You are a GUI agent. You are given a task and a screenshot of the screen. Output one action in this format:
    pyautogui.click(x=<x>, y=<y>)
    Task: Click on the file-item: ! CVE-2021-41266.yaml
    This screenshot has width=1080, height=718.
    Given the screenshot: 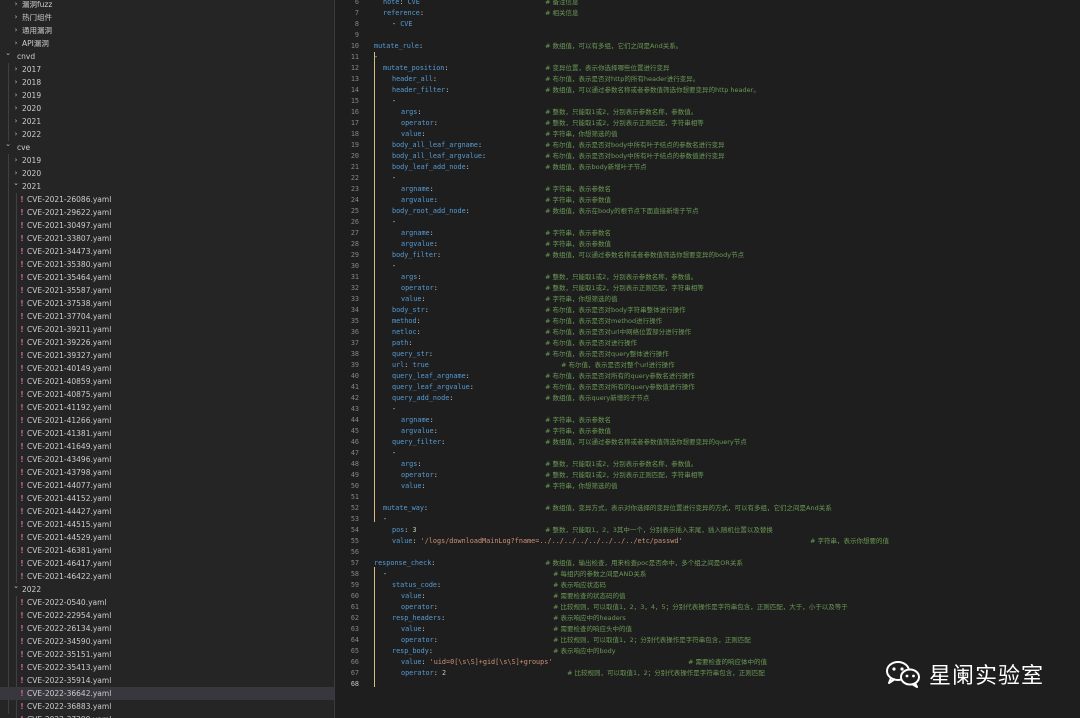 What is the action you would take?
    pyautogui.click(x=167, y=420)
    